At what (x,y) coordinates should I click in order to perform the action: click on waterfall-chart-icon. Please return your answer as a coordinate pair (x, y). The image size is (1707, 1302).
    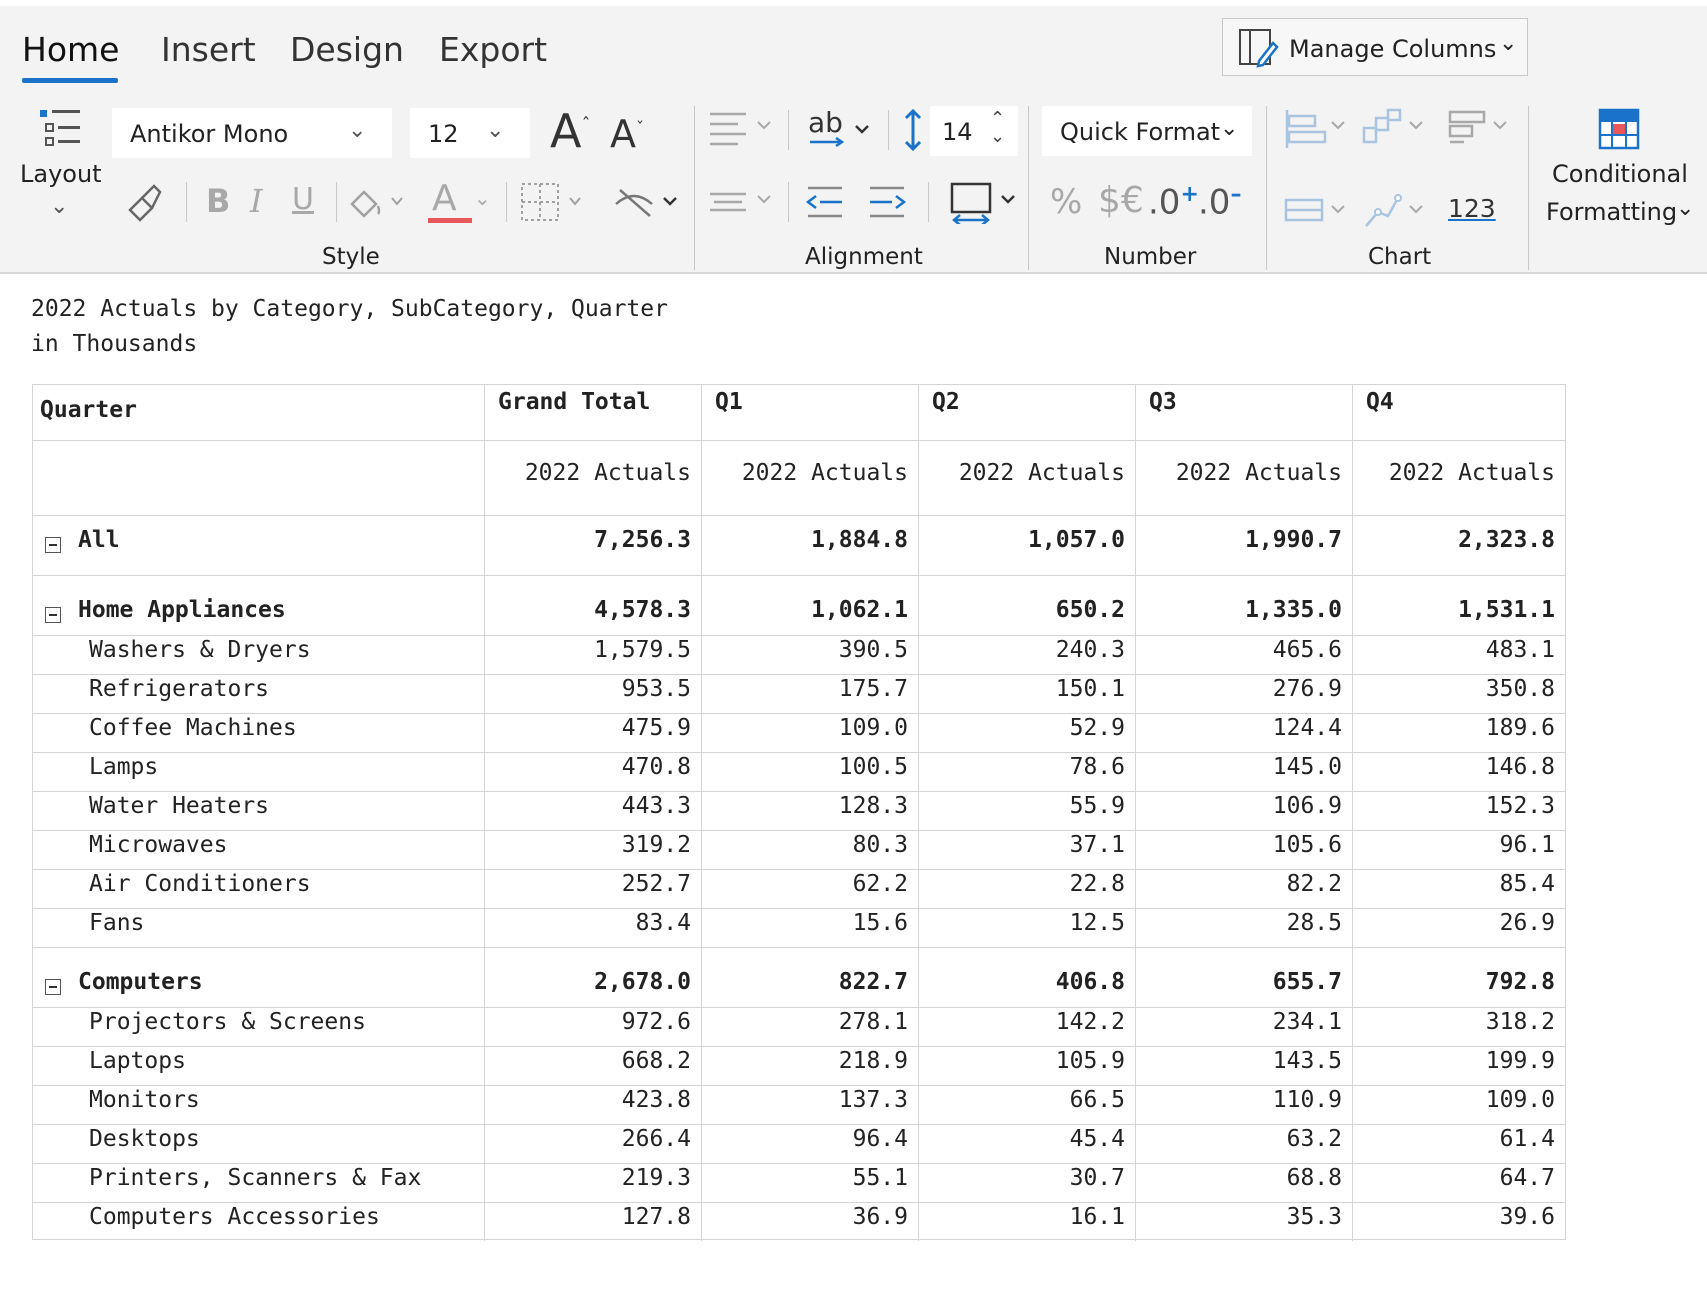
    Looking at the image, I should click on (1395, 130).